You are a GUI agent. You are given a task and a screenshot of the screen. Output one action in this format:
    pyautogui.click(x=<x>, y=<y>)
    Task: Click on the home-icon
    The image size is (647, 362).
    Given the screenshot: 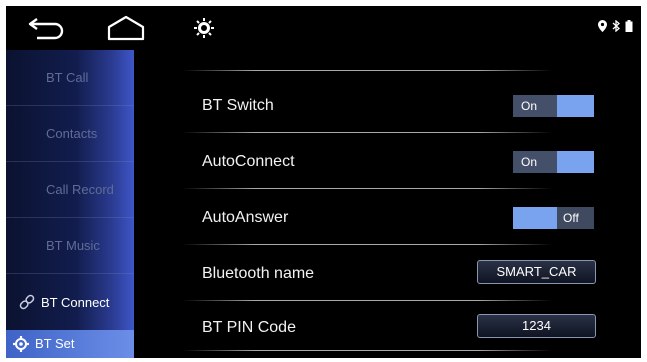 What is the action you would take?
    pyautogui.click(x=126, y=28)
    